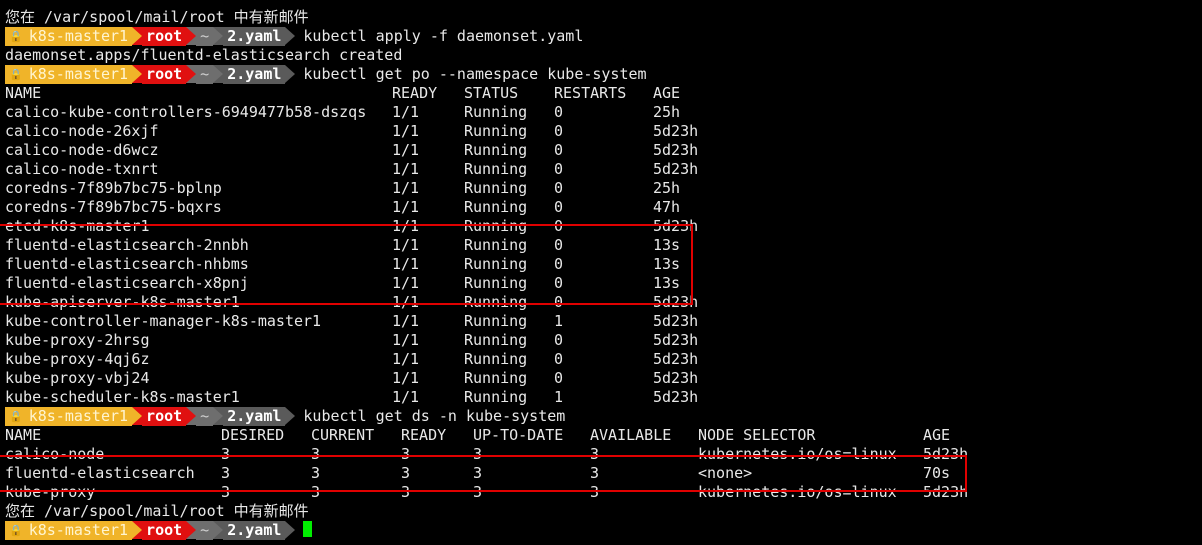 The image size is (1202, 545). I want to click on pods-table-row-cell: calico-node-txnrt, so click(82, 169).